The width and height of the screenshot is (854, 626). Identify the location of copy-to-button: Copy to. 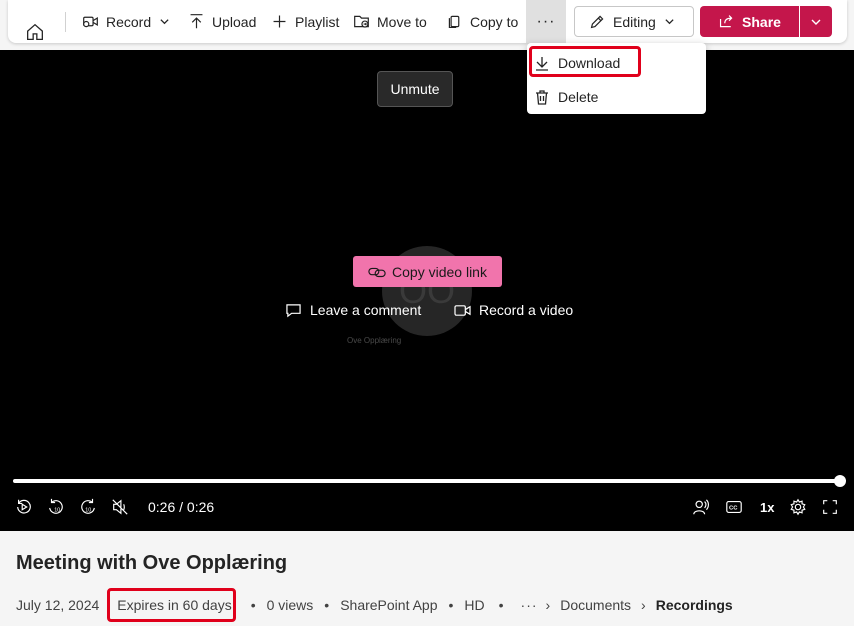
(482, 21).